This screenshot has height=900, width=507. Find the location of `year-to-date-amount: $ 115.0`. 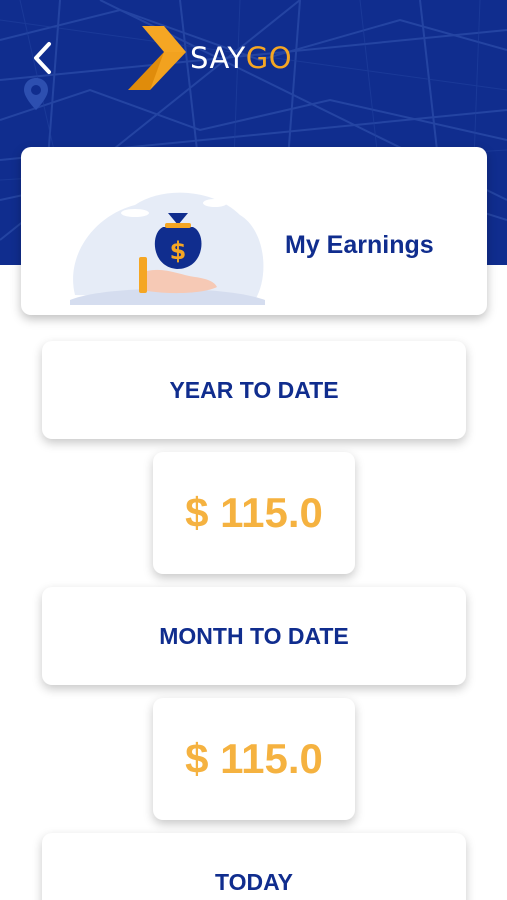

year-to-date-amount: $ 115.0 is located at coordinates (254, 513).